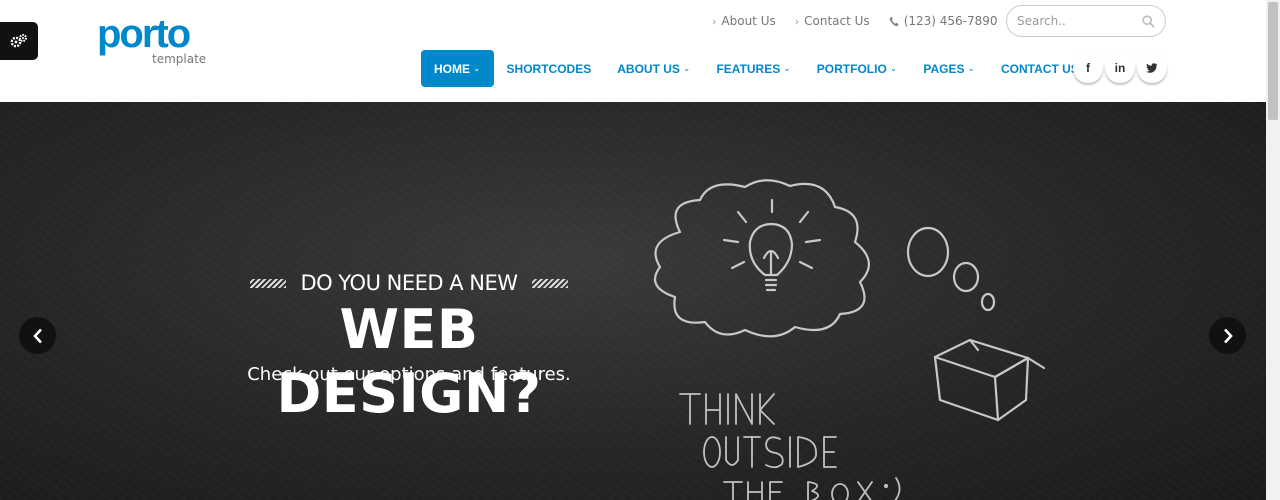 The image size is (1280, 500). What do you see at coordinates (748, 68) in the screenshot?
I see `nav-label: FEATURES` at bounding box center [748, 68].